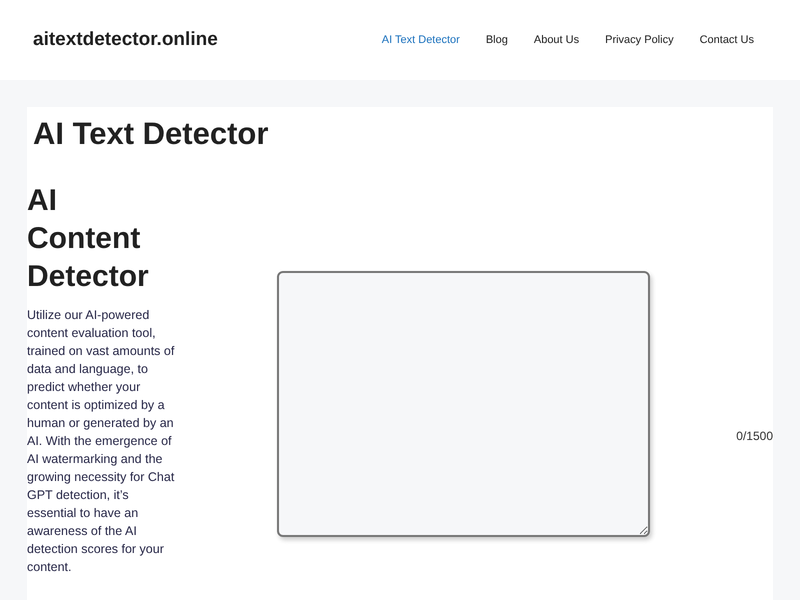  What do you see at coordinates (101, 441) in the screenshot?
I see `intro-paragraph: Utilize our AI-powered content evaluation tool, trained on vast amounts of data and language, to predict whether your content is optimized by a human or generated by an AI. With the emergence of AI watermarking and the growing necessity for Chat GPT detection, it’s essential to have an awareness of the AI detection scores for your content.` at bounding box center [101, 441].